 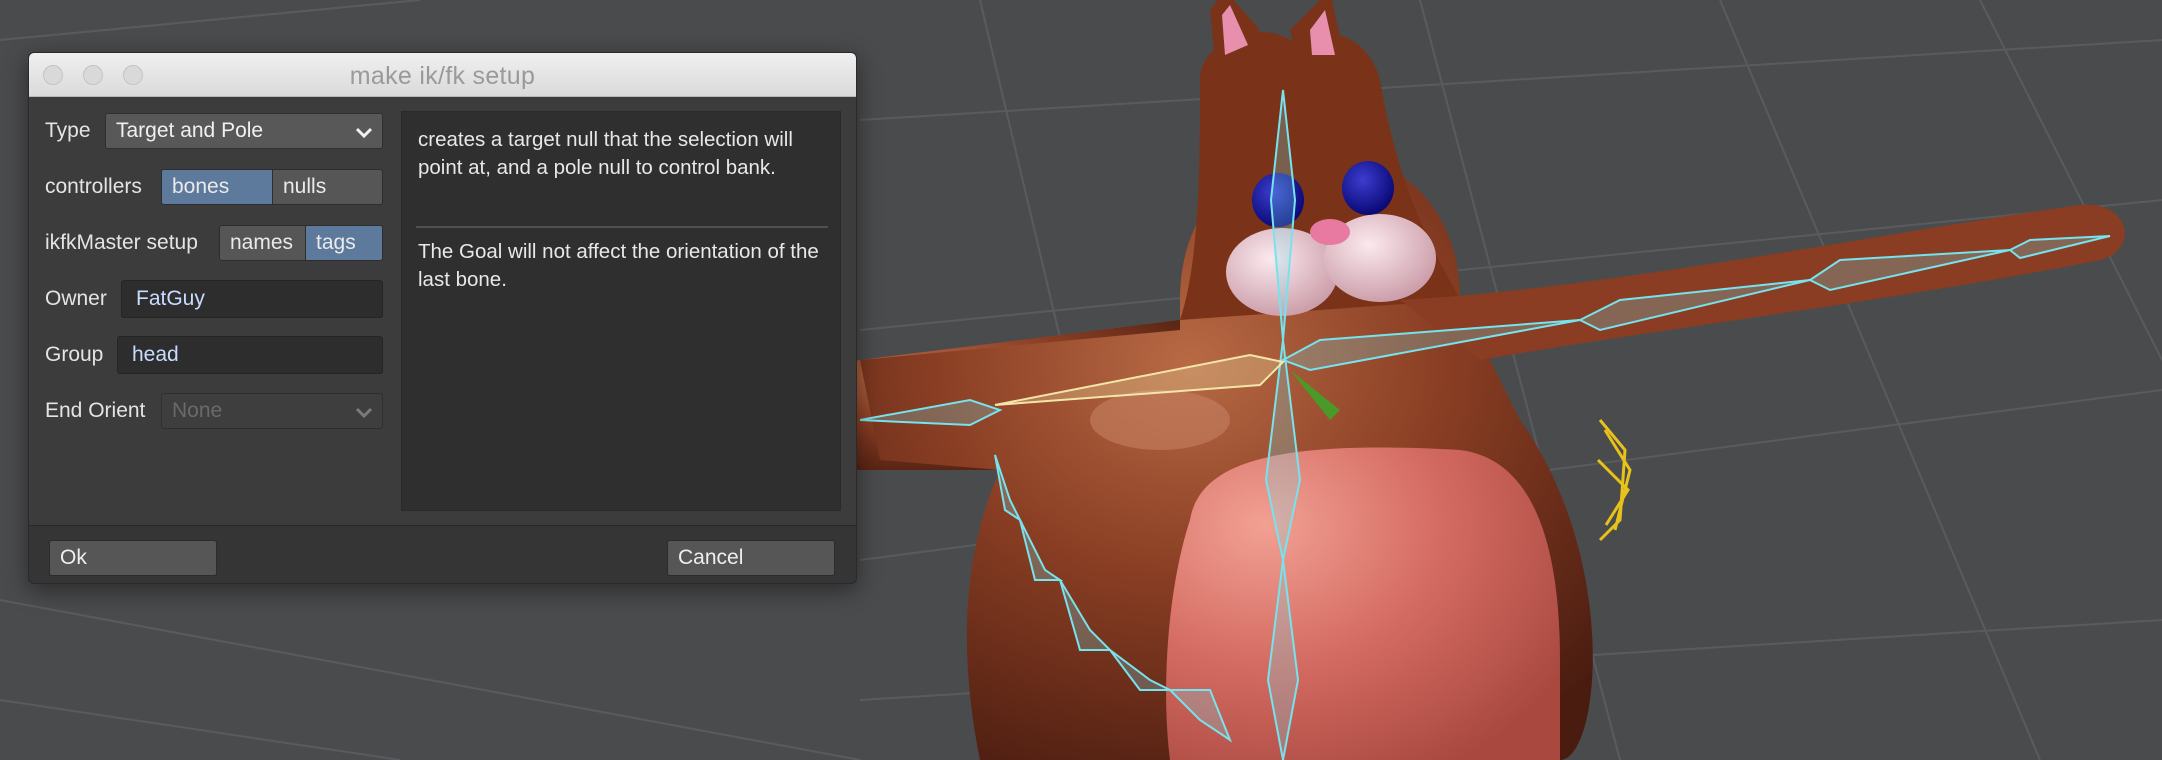 I want to click on end-orient-label: End Orient, so click(x=95, y=410).